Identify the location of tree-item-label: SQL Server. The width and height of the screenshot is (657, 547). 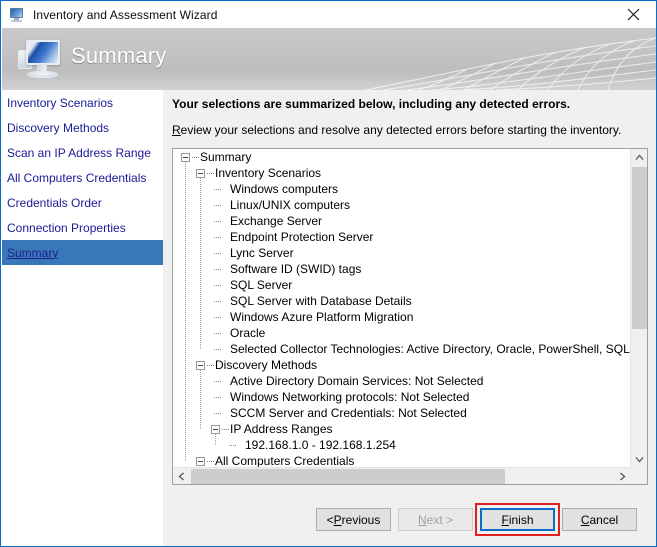
(261, 285).